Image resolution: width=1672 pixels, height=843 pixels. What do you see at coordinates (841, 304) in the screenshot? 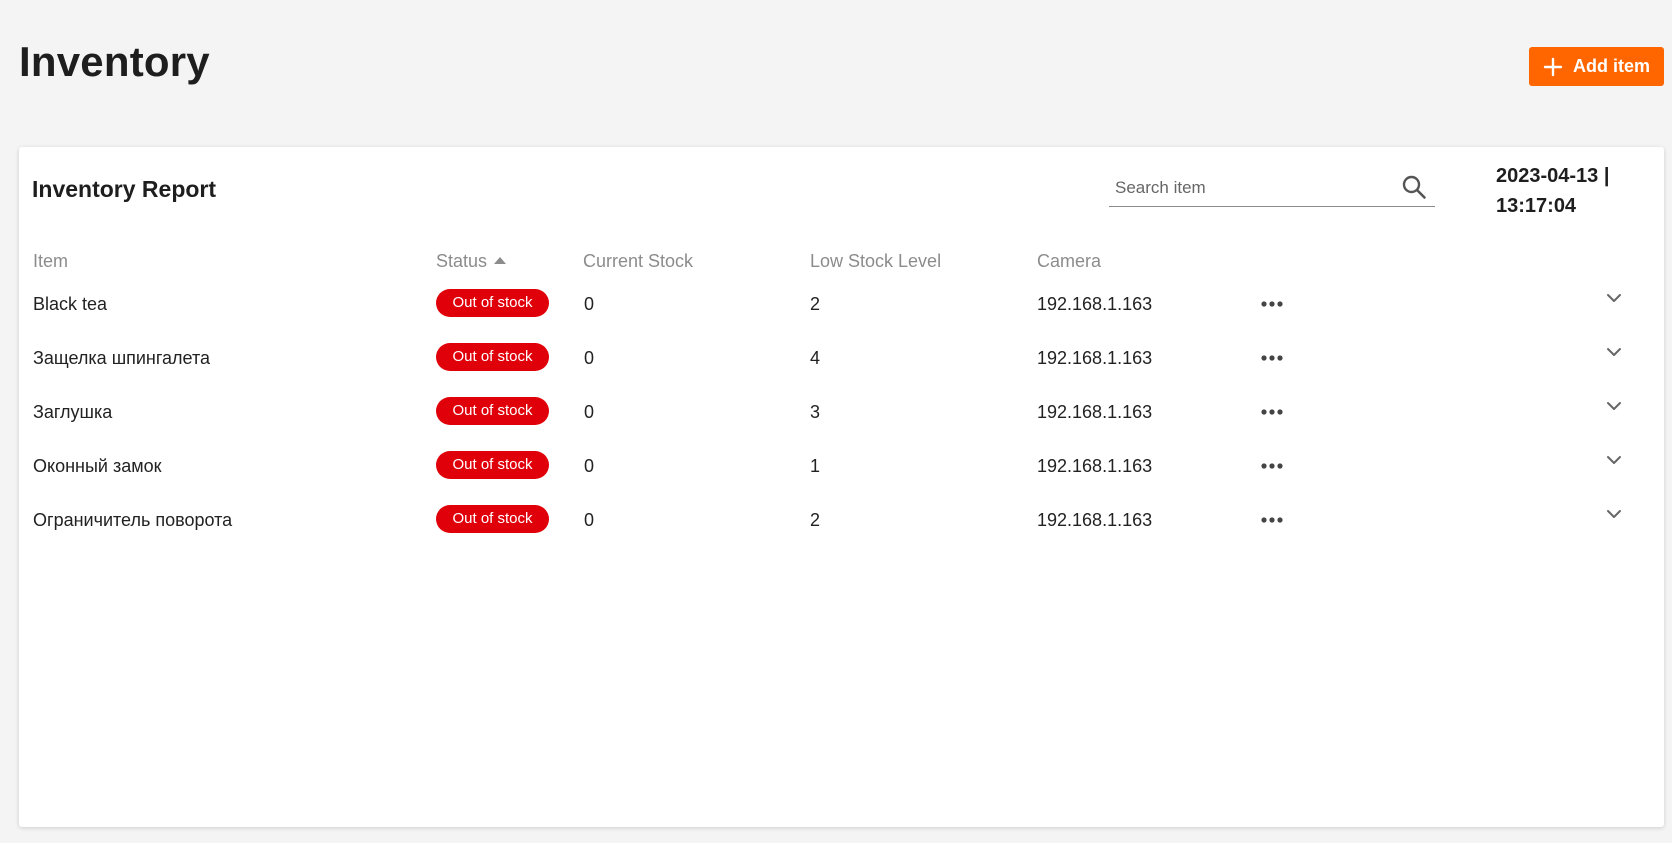
I see `table-row: Black tea Out of stock 0 2 192.168.1.163` at bounding box center [841, 304].